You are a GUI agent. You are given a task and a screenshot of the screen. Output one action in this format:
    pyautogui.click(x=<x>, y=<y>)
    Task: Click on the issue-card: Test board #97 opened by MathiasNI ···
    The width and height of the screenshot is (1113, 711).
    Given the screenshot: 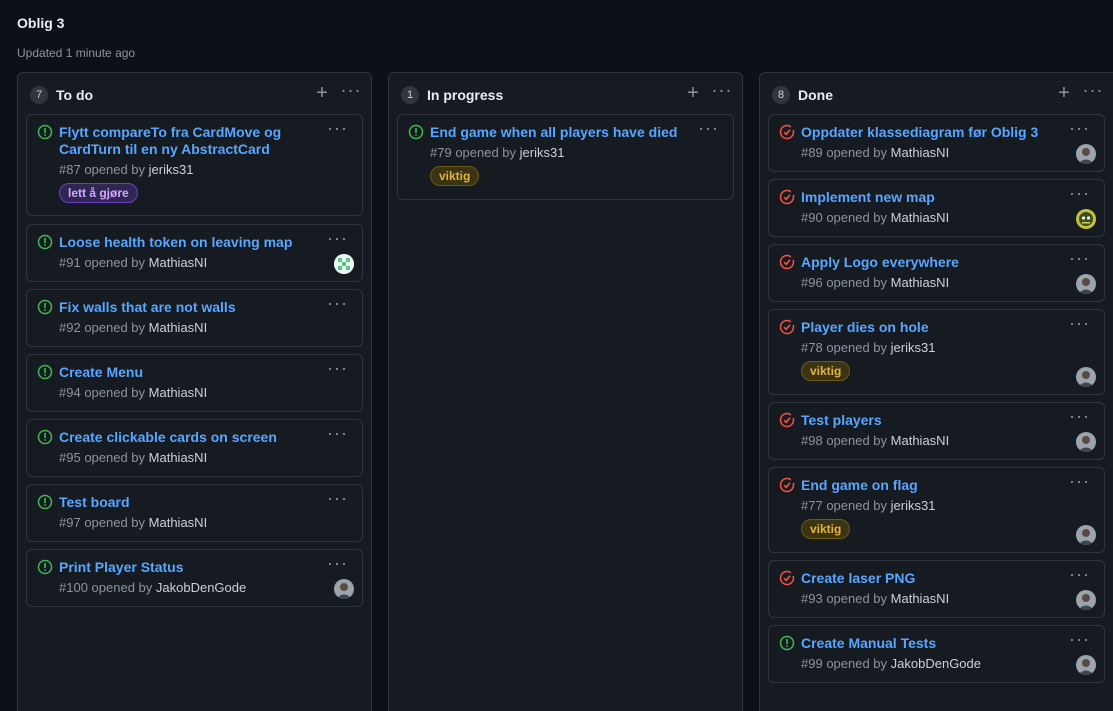 What is the action you would take?
    pyautogui.click(x=194, y=513)
    